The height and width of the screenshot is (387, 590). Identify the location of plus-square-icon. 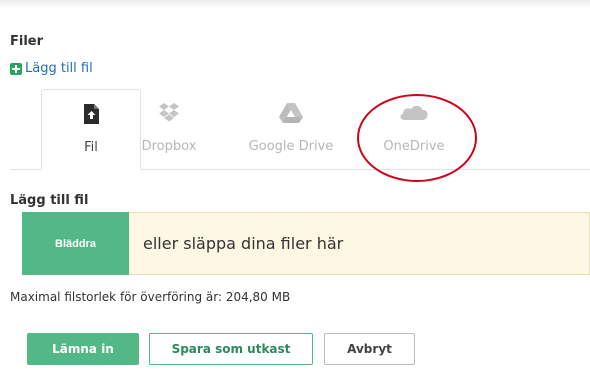
(16, 68).